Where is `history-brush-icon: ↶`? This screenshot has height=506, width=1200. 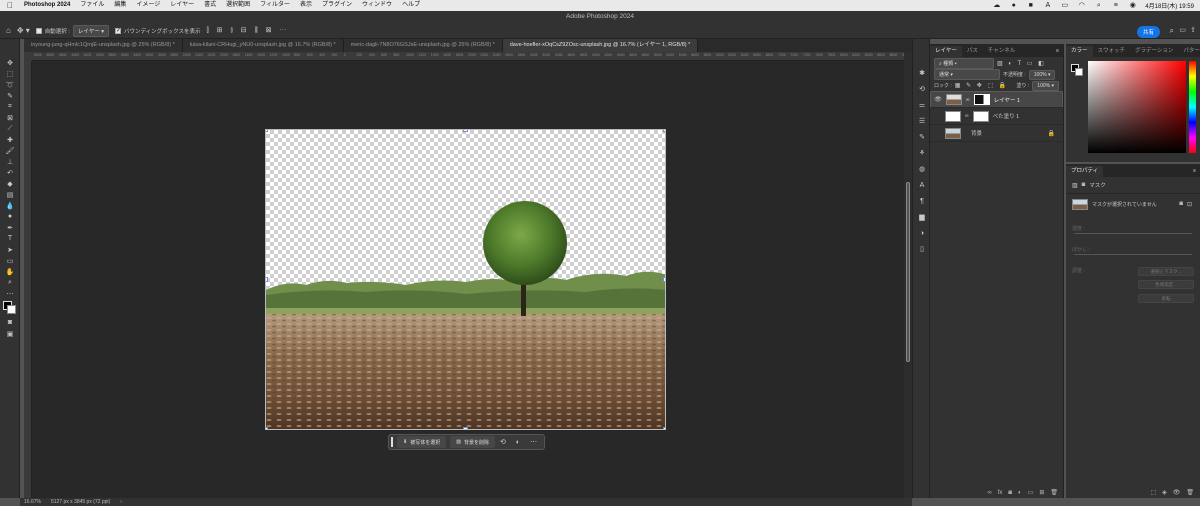 history-brush-icon: ↶ is located at coordinates (10, 172).